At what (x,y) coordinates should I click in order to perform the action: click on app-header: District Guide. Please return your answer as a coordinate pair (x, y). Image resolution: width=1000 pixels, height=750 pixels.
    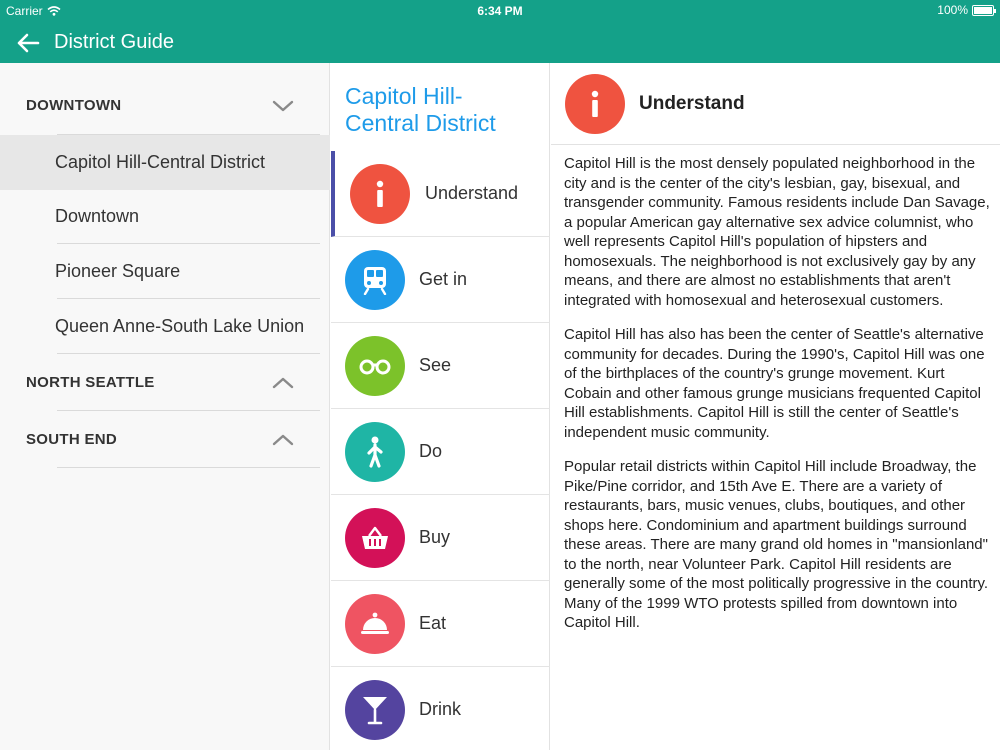
    Looking at the image, I should click on (500, 42).